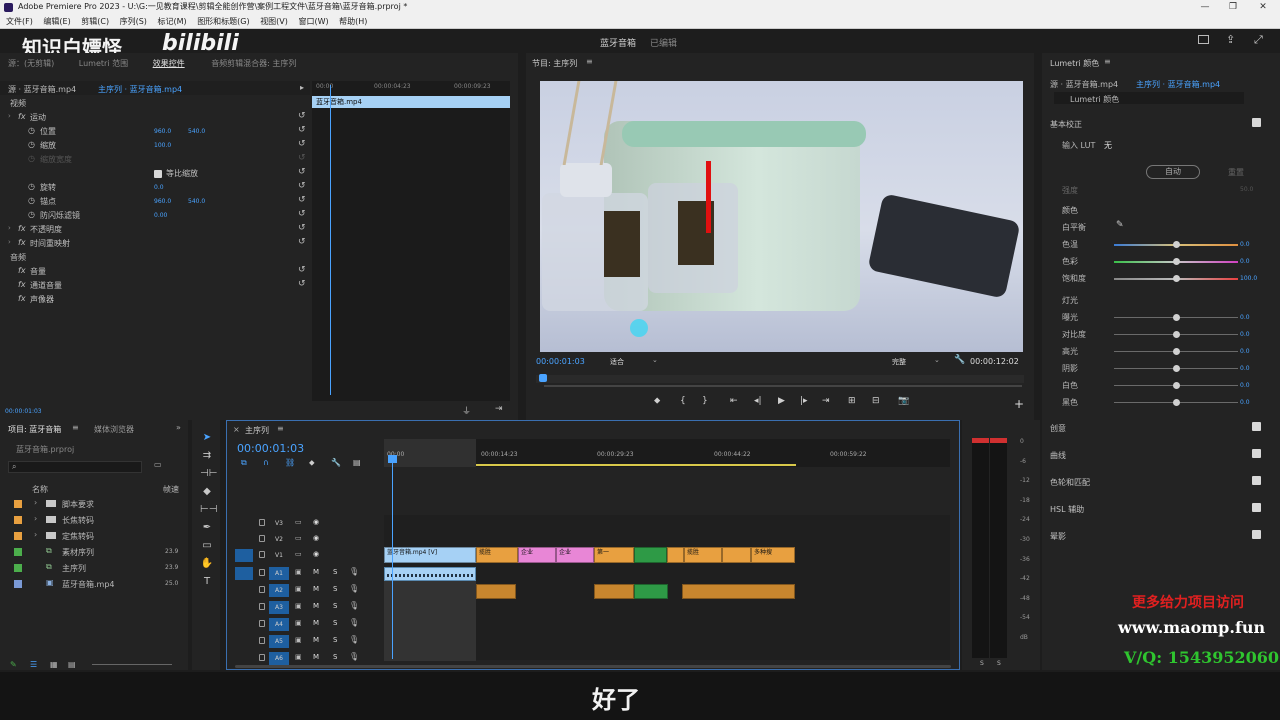 The width and height of the screenshot is (1280, 720). I want to click on effect-value-2: 540.0, so click(196, 201).